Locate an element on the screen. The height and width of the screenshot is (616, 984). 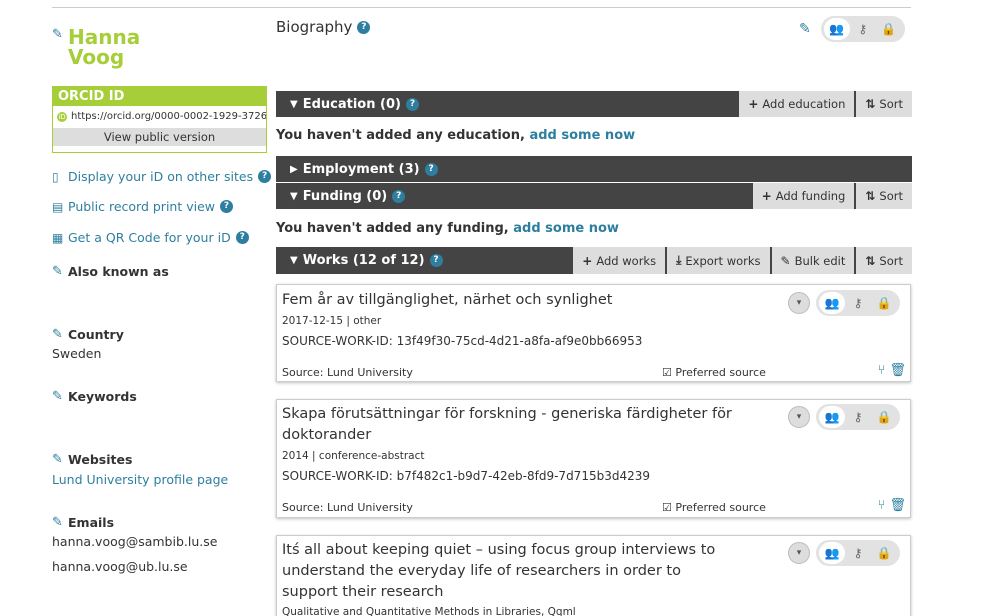
email-value: hanna.voog@ub.lu.se is located at coordinates (120, 566).